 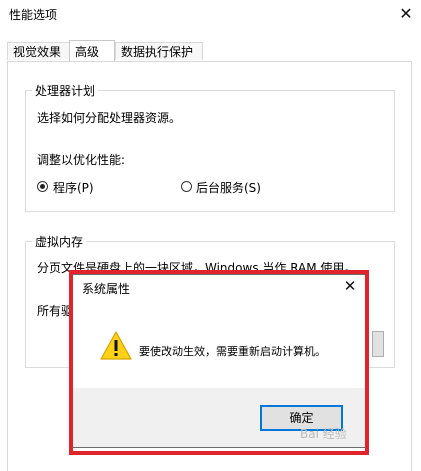 I want to click on warning-icon, so click(x=116, y=345).